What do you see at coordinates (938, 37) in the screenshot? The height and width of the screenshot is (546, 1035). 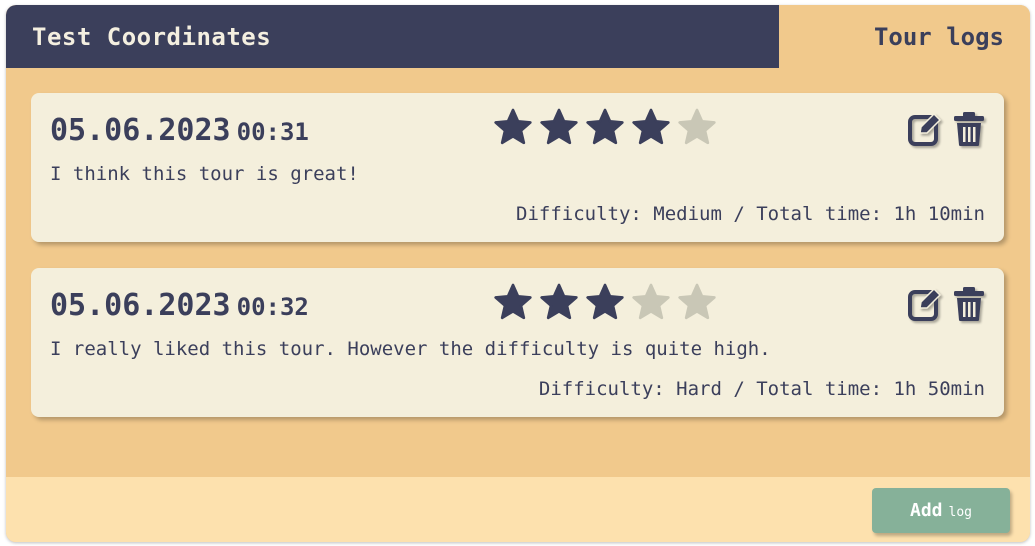 I see `tab-label: Tour logs` at bounding box center [938, 37].